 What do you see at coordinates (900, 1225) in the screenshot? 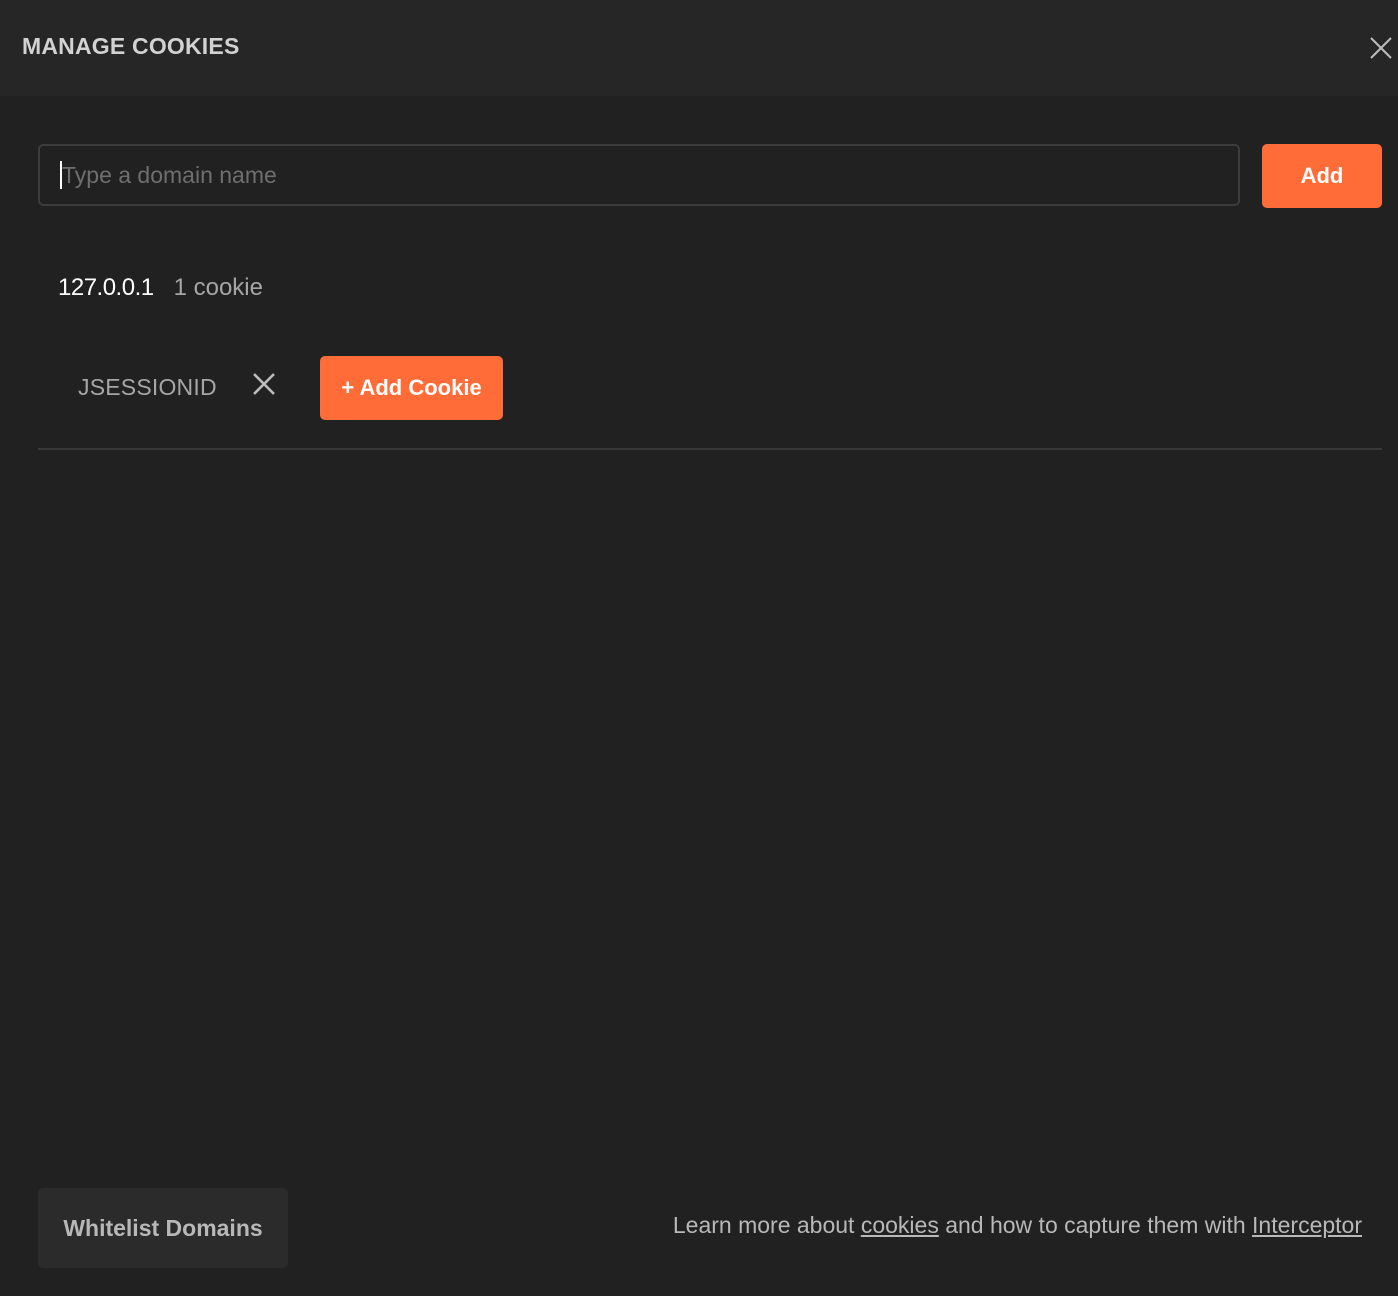
I see `cookies-link: cookies` at bounding box center [900, 1225].